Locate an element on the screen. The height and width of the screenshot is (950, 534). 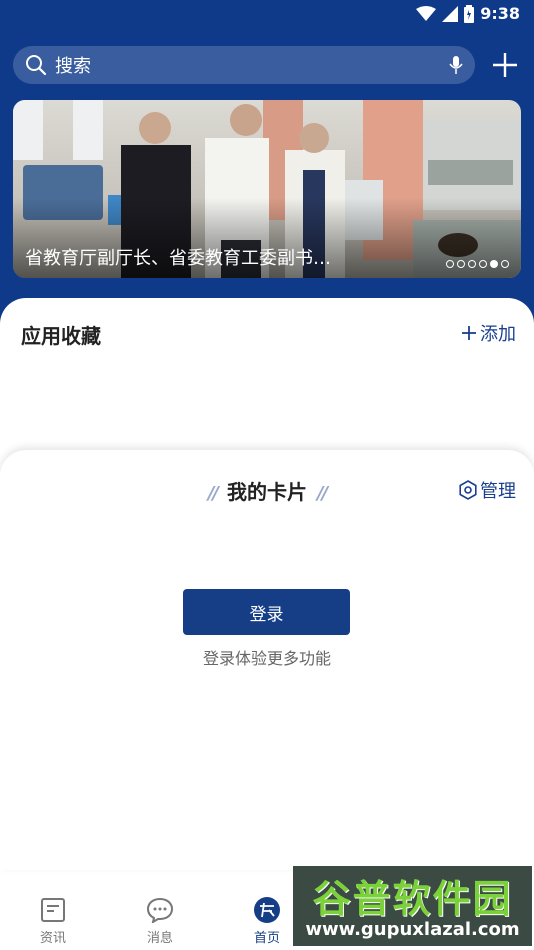
add-favorite-button: 添加 is located at coordinates (488, 333).